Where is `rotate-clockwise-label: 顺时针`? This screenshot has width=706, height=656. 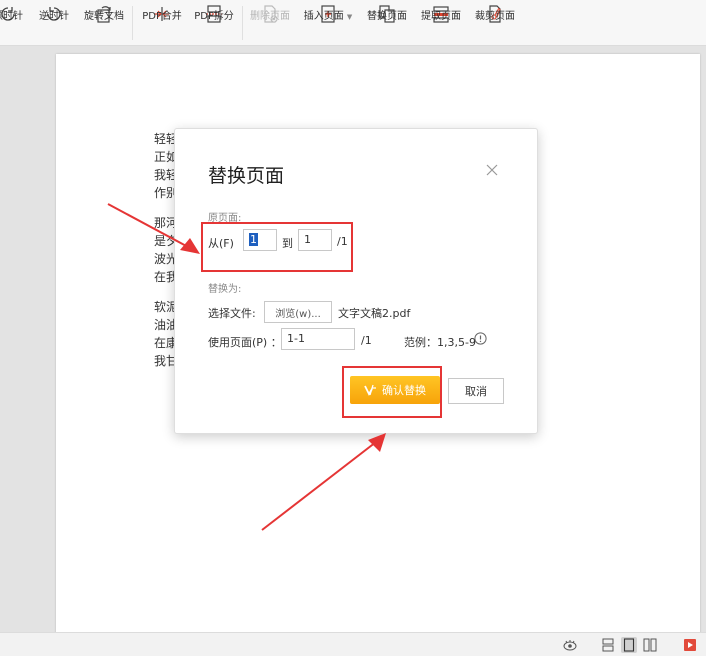
rotate-clockwise-label: 顺时针 is located at coordinates (11, 16).